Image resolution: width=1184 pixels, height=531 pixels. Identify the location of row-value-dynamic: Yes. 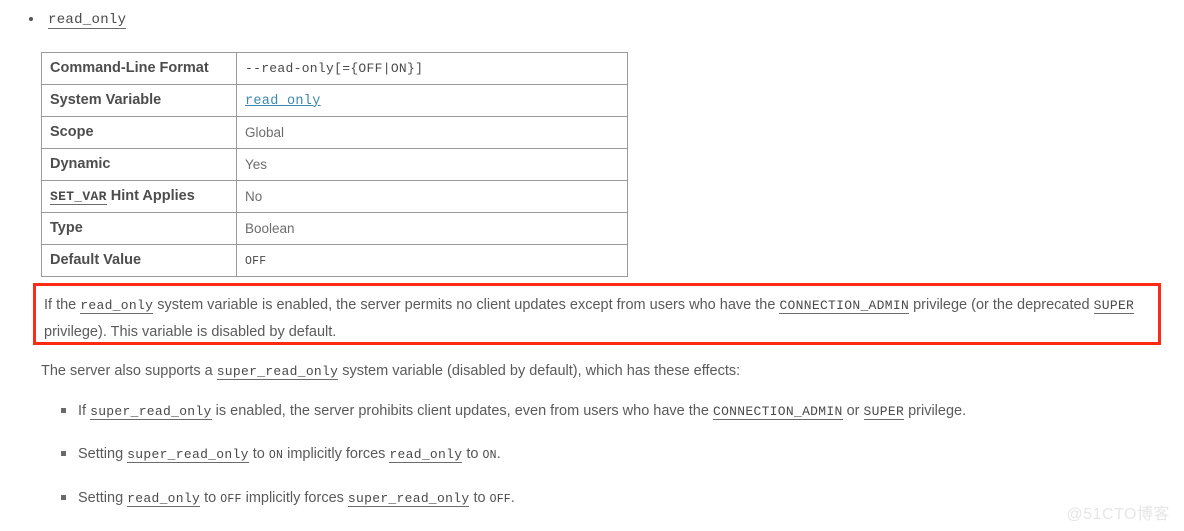
(432, 164).